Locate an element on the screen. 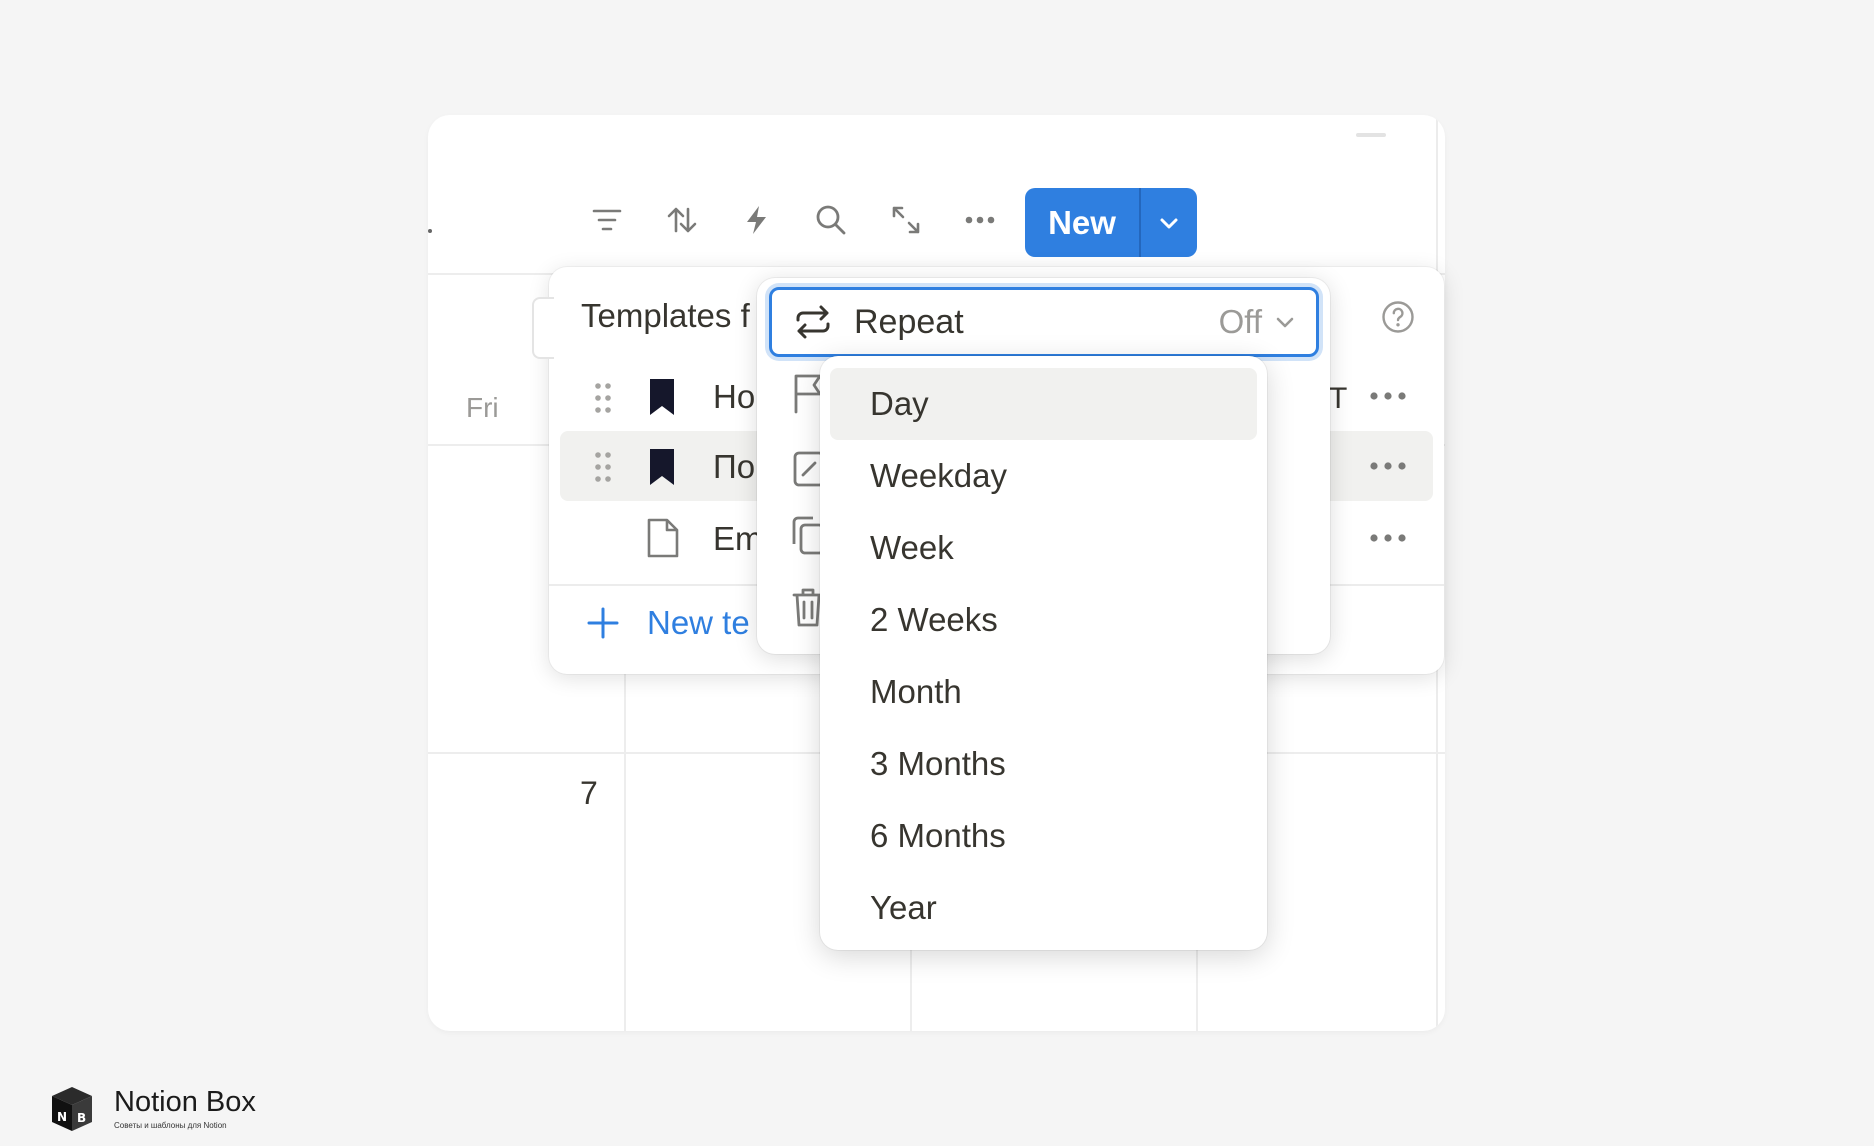  lightning-icon is located at coordinates (757, 220).